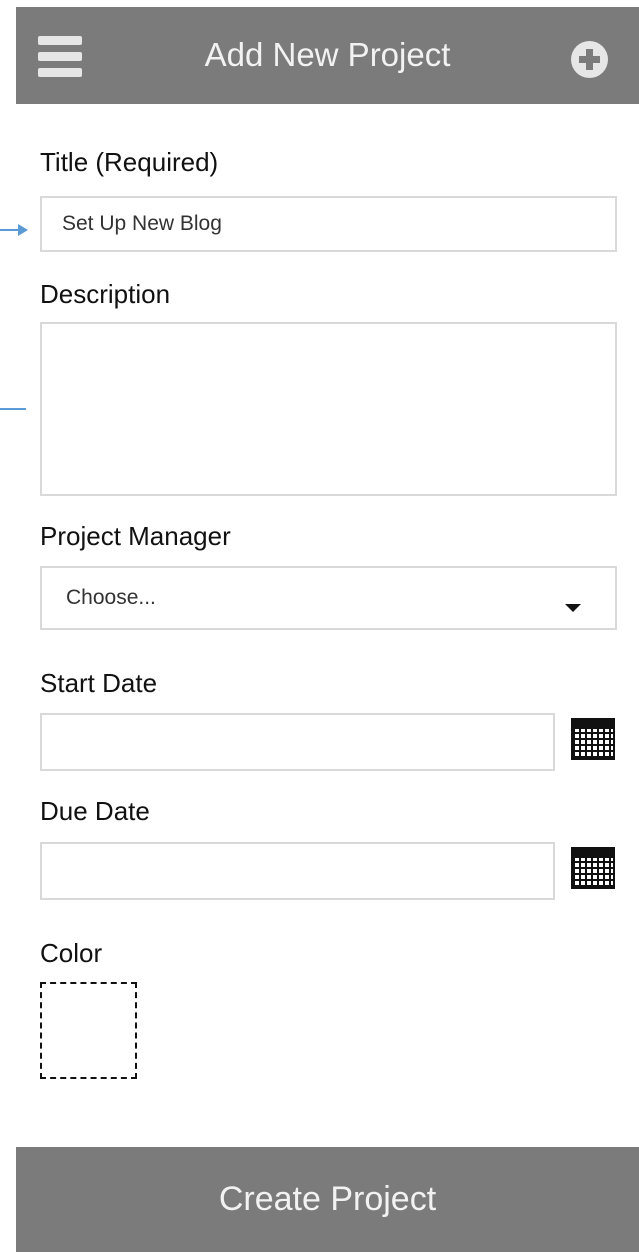  I want to click on annotation-line-description, so click(13, 409).